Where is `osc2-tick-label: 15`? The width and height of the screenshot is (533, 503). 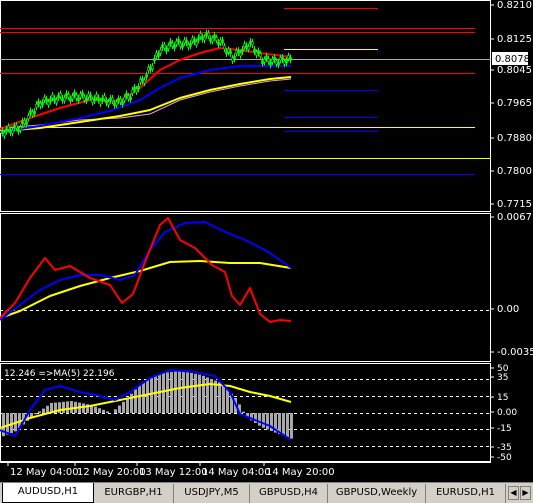 osc2-tick-label: 15 is located at coordinates (502, 398).